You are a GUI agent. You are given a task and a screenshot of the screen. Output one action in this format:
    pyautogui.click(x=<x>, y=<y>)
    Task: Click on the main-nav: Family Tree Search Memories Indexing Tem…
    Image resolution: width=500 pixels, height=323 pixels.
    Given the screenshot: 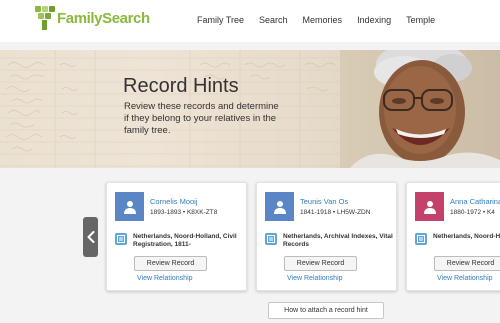 What is the action you would take?
    pyautogui.click(x=323, y=20)
    